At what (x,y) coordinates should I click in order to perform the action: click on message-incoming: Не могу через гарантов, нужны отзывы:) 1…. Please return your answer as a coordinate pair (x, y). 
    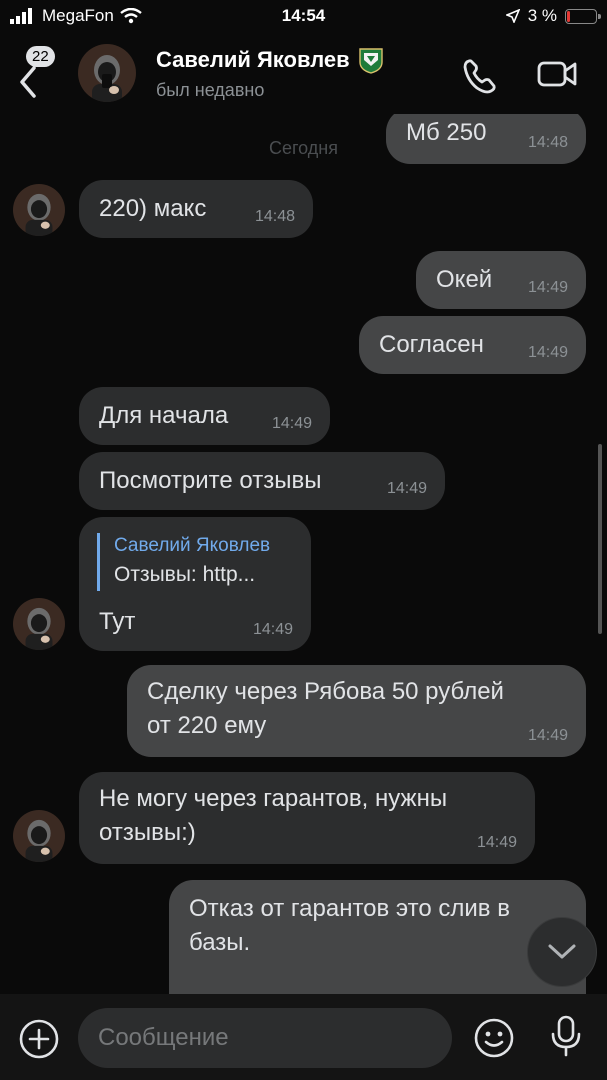
    Looking at the image, I should click on (307, 818).